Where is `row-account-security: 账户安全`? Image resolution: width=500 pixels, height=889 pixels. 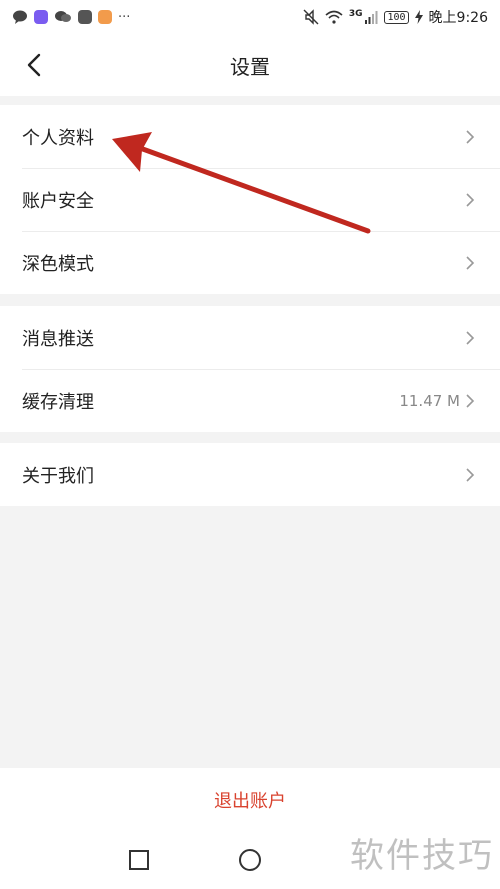
row-account-security: 账户安全 is located at coordinates (250, 199).